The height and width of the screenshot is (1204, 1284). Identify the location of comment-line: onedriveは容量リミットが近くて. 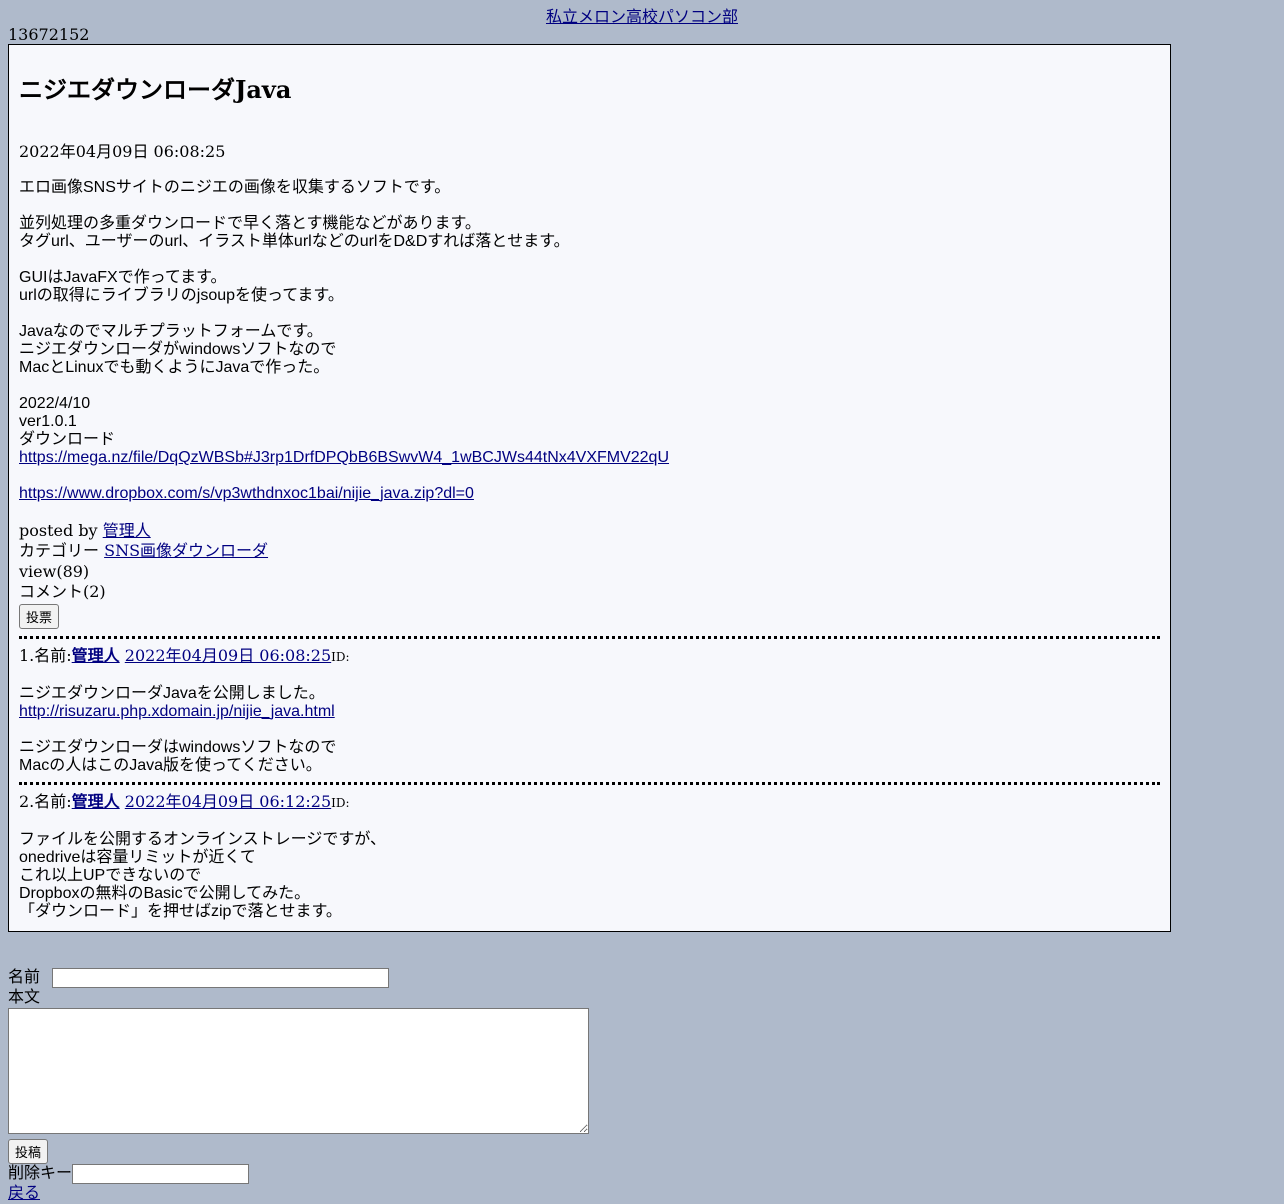
(137, 857).